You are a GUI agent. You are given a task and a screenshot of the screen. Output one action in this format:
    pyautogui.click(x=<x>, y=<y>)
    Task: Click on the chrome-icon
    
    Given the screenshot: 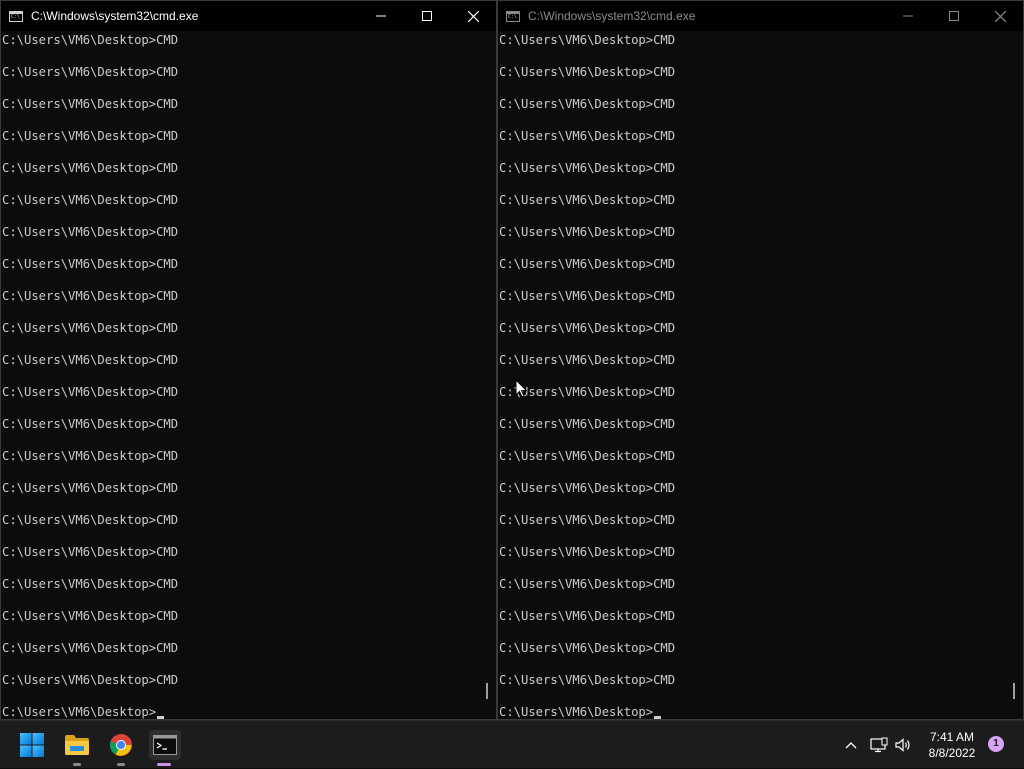 What is the action you would take?
    pyautogui.click(x=120, y=745)
    